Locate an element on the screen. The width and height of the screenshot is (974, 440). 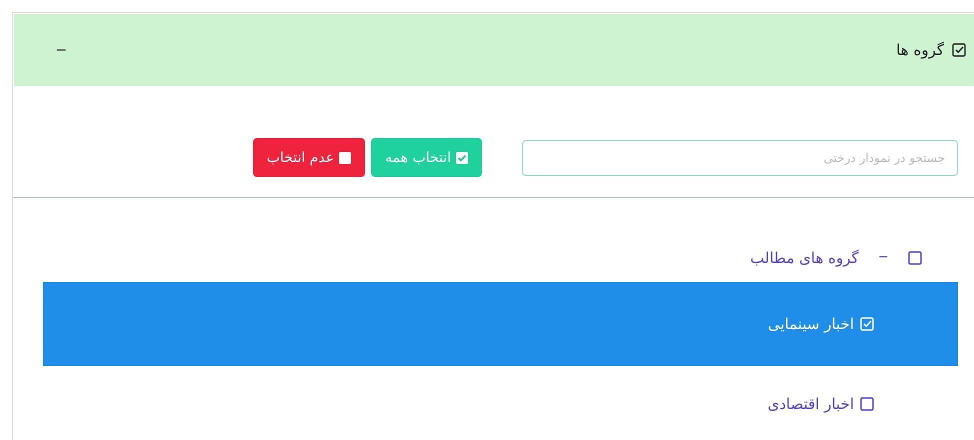
collapse-button: − is located at coordinates (61, 50).